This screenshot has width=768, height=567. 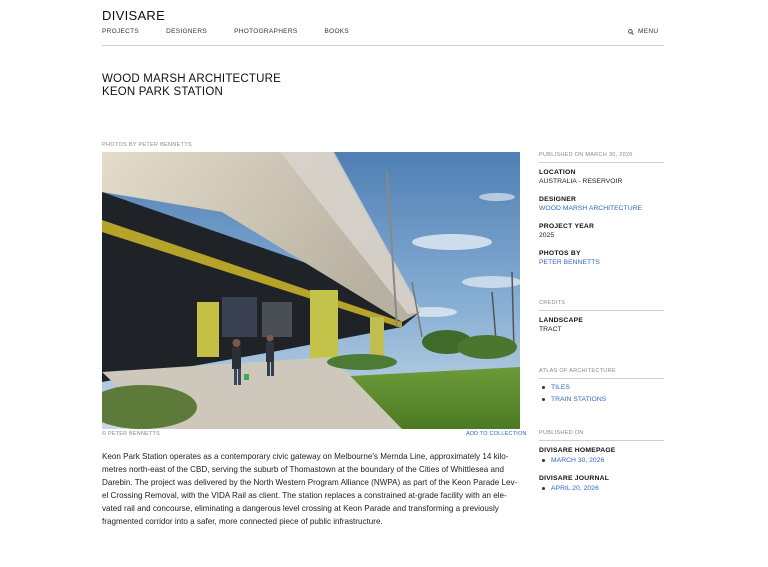 What do you see at coordinates (265, 31) in the screenshot?
I see `nav-photographers: PHOTOGRAPHERS` at bounding box center [265, 31].